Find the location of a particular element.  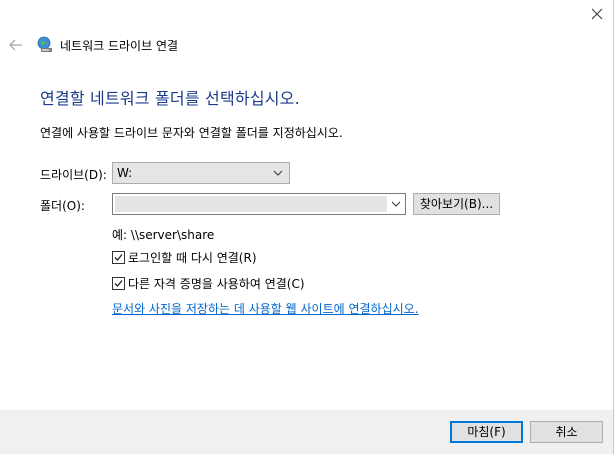

folder-combobox is located at coordinates (259, 204).